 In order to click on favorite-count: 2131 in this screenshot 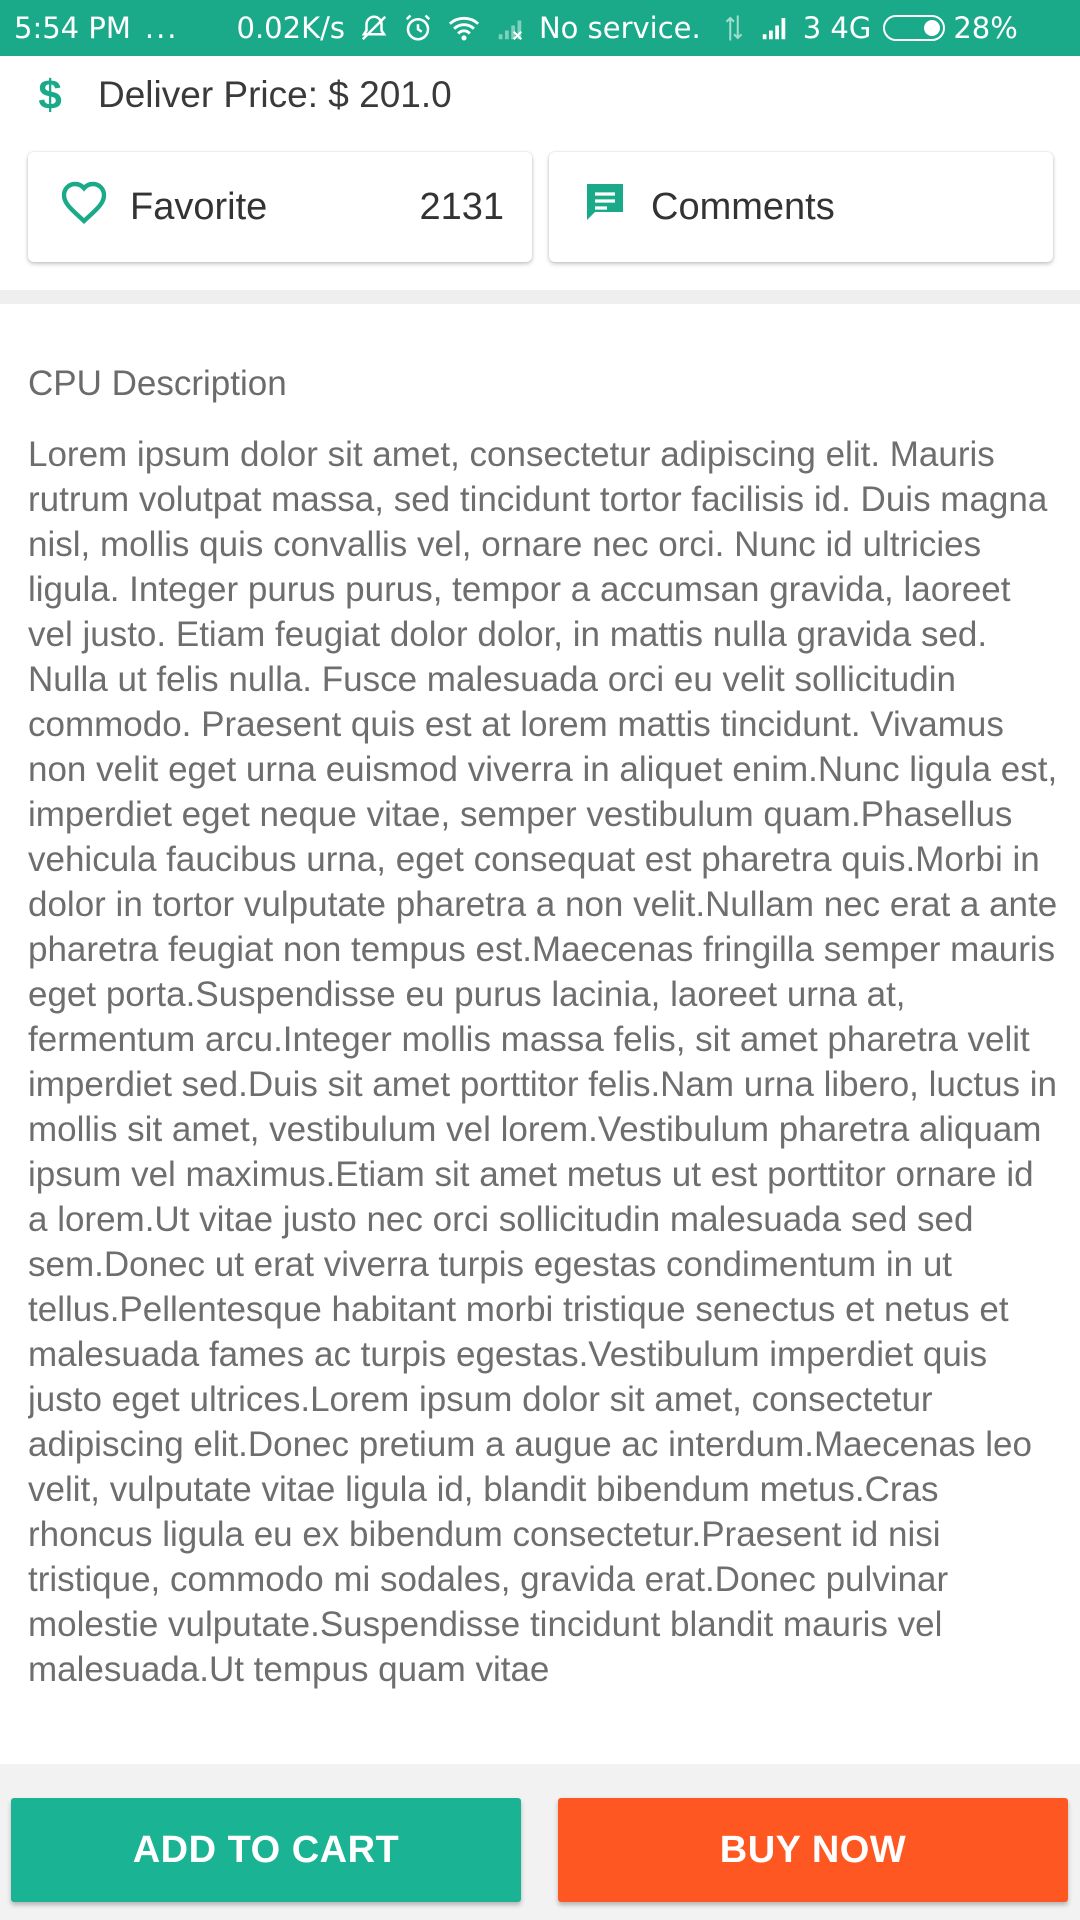, I will do `click(461, 206)`.